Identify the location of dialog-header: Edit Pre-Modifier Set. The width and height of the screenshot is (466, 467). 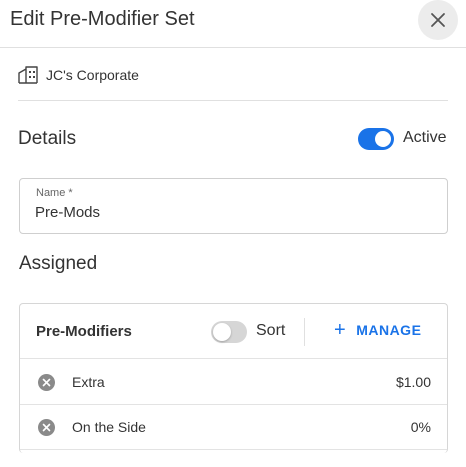
(233, 24).